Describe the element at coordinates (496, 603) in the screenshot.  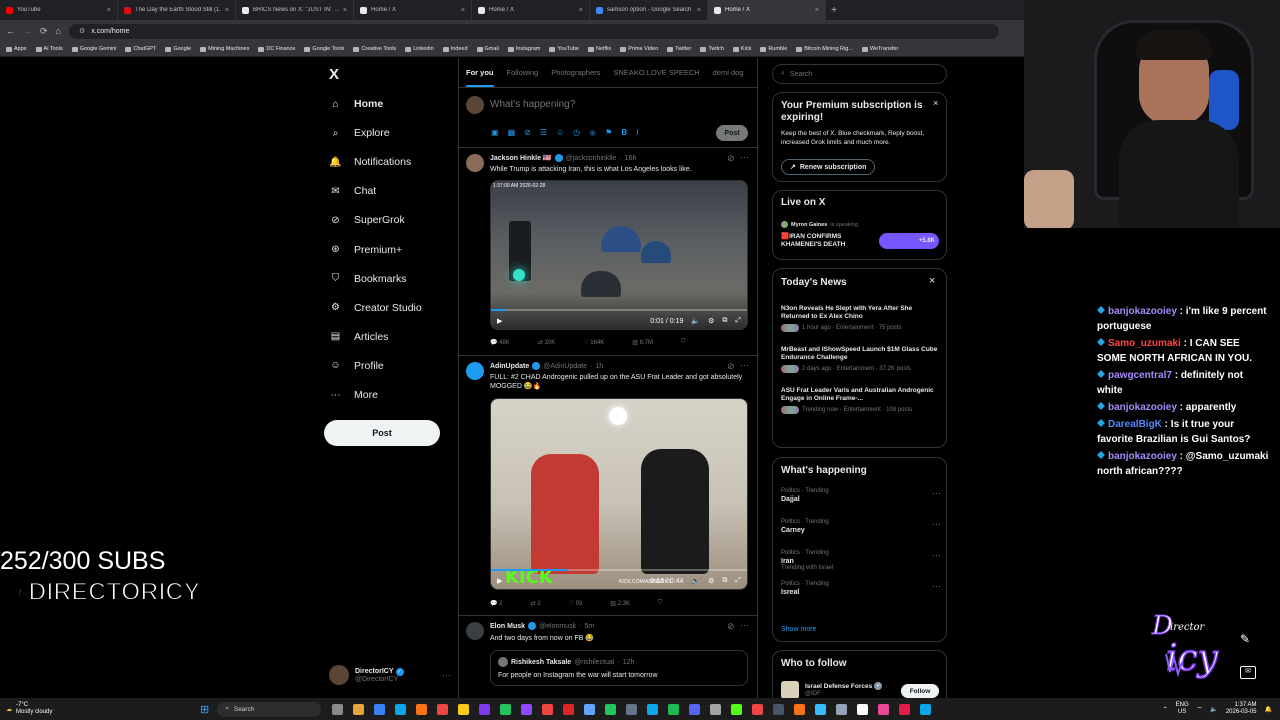
I see `reply-button: 💬 2` at that location.